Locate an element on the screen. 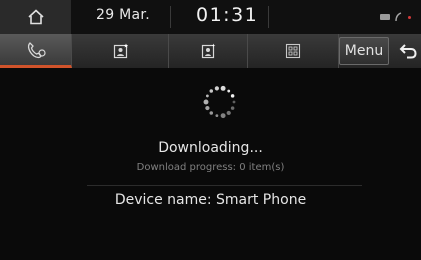  home-button is located at coordinates (35, 17).